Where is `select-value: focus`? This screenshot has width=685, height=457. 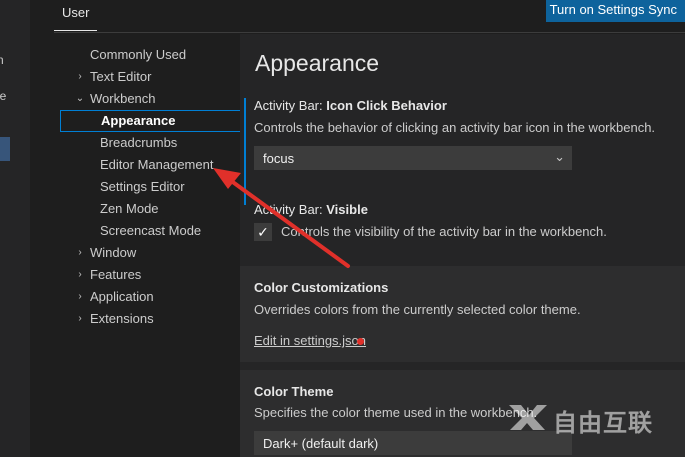 select-value: focus is located at coordinates (279, 158).